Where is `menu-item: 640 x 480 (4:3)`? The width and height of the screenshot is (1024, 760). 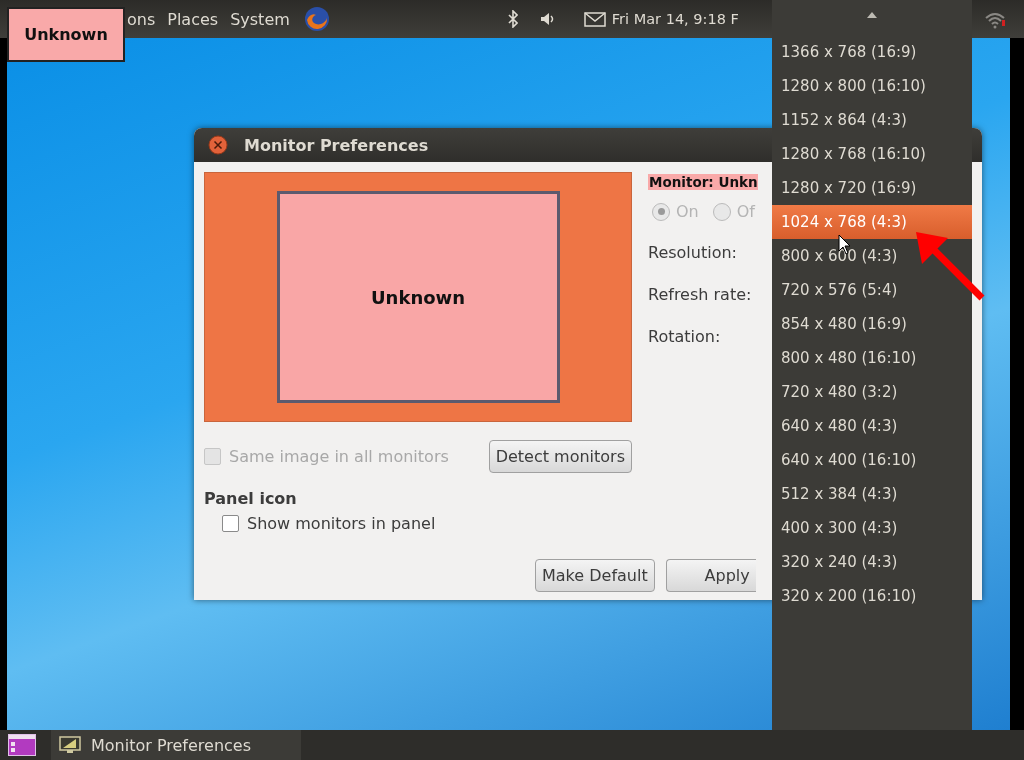
menu-item: 640 x 480 (4:3) is located at coordinates (872, 426).